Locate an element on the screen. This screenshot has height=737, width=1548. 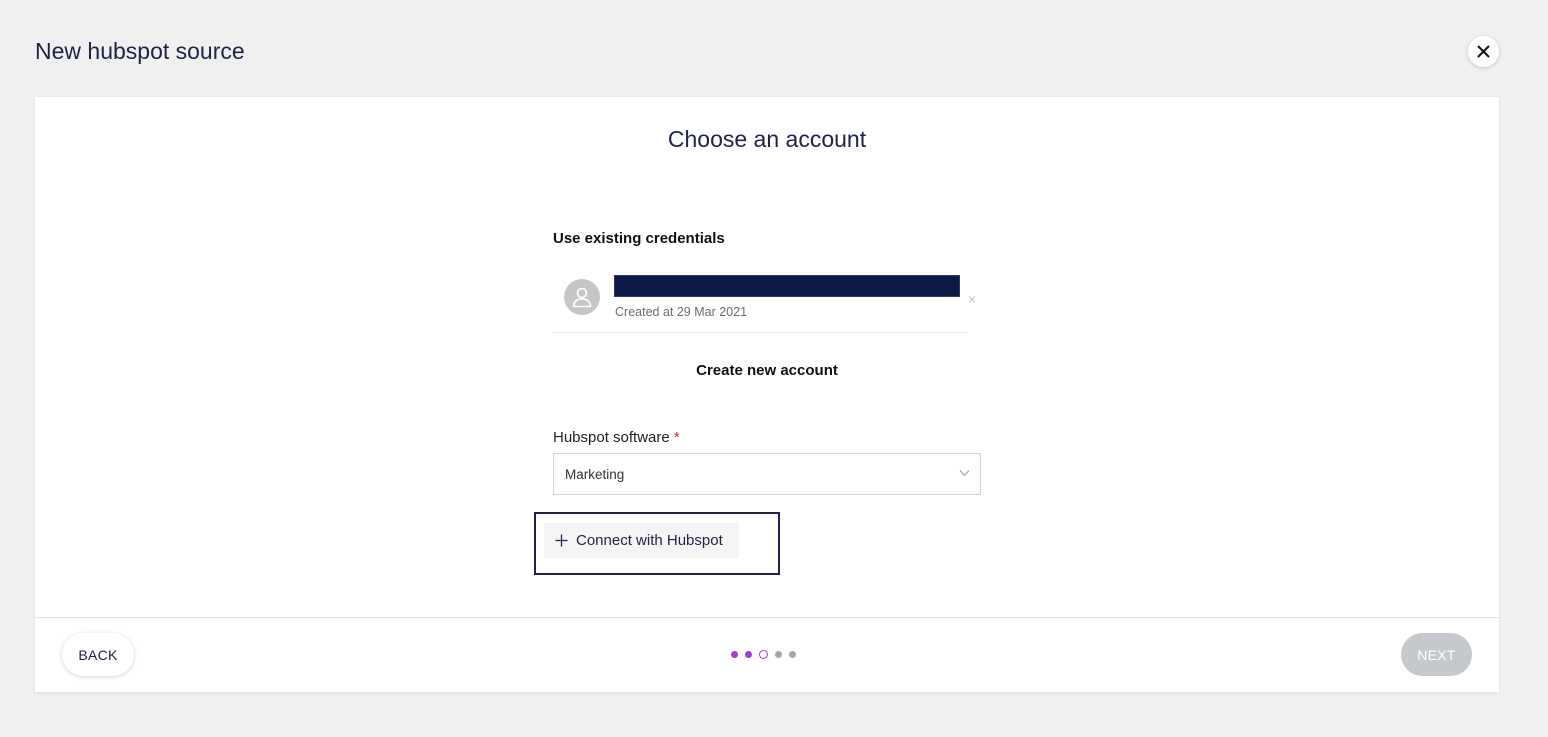
software-field-label: Hubspot software * is located at coordinates (616, 437).